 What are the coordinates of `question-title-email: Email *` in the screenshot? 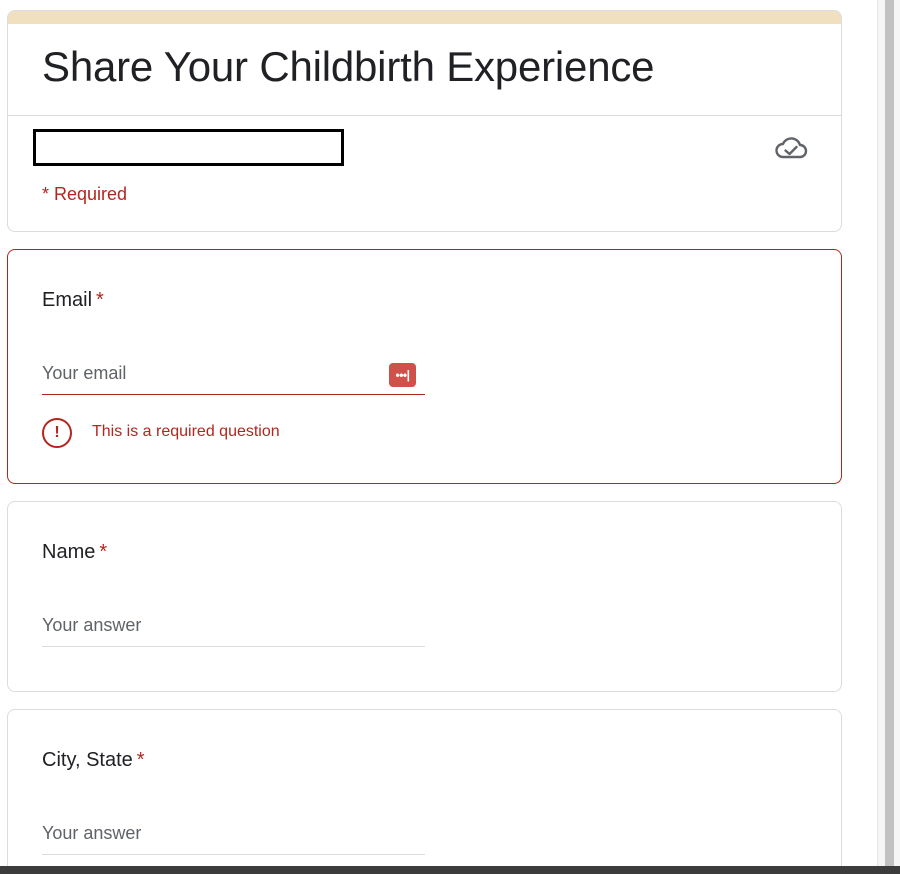 It's located at (73, 300).